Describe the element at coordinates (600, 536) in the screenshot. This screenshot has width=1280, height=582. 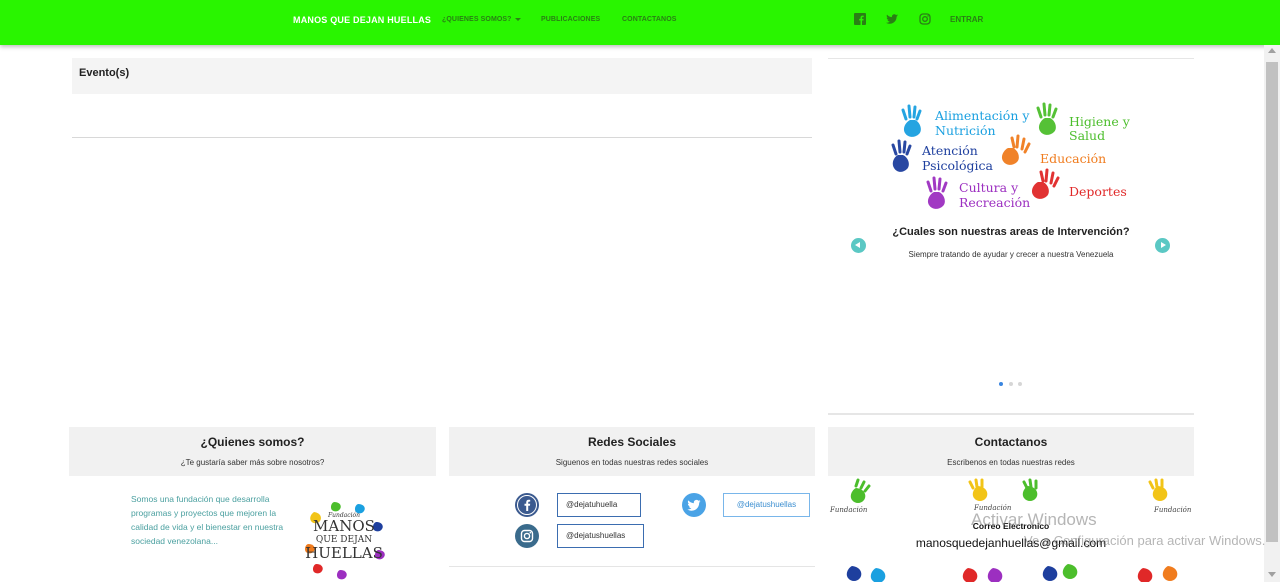
I see `instagram-handle-button: @dejatushuellas` at that location.